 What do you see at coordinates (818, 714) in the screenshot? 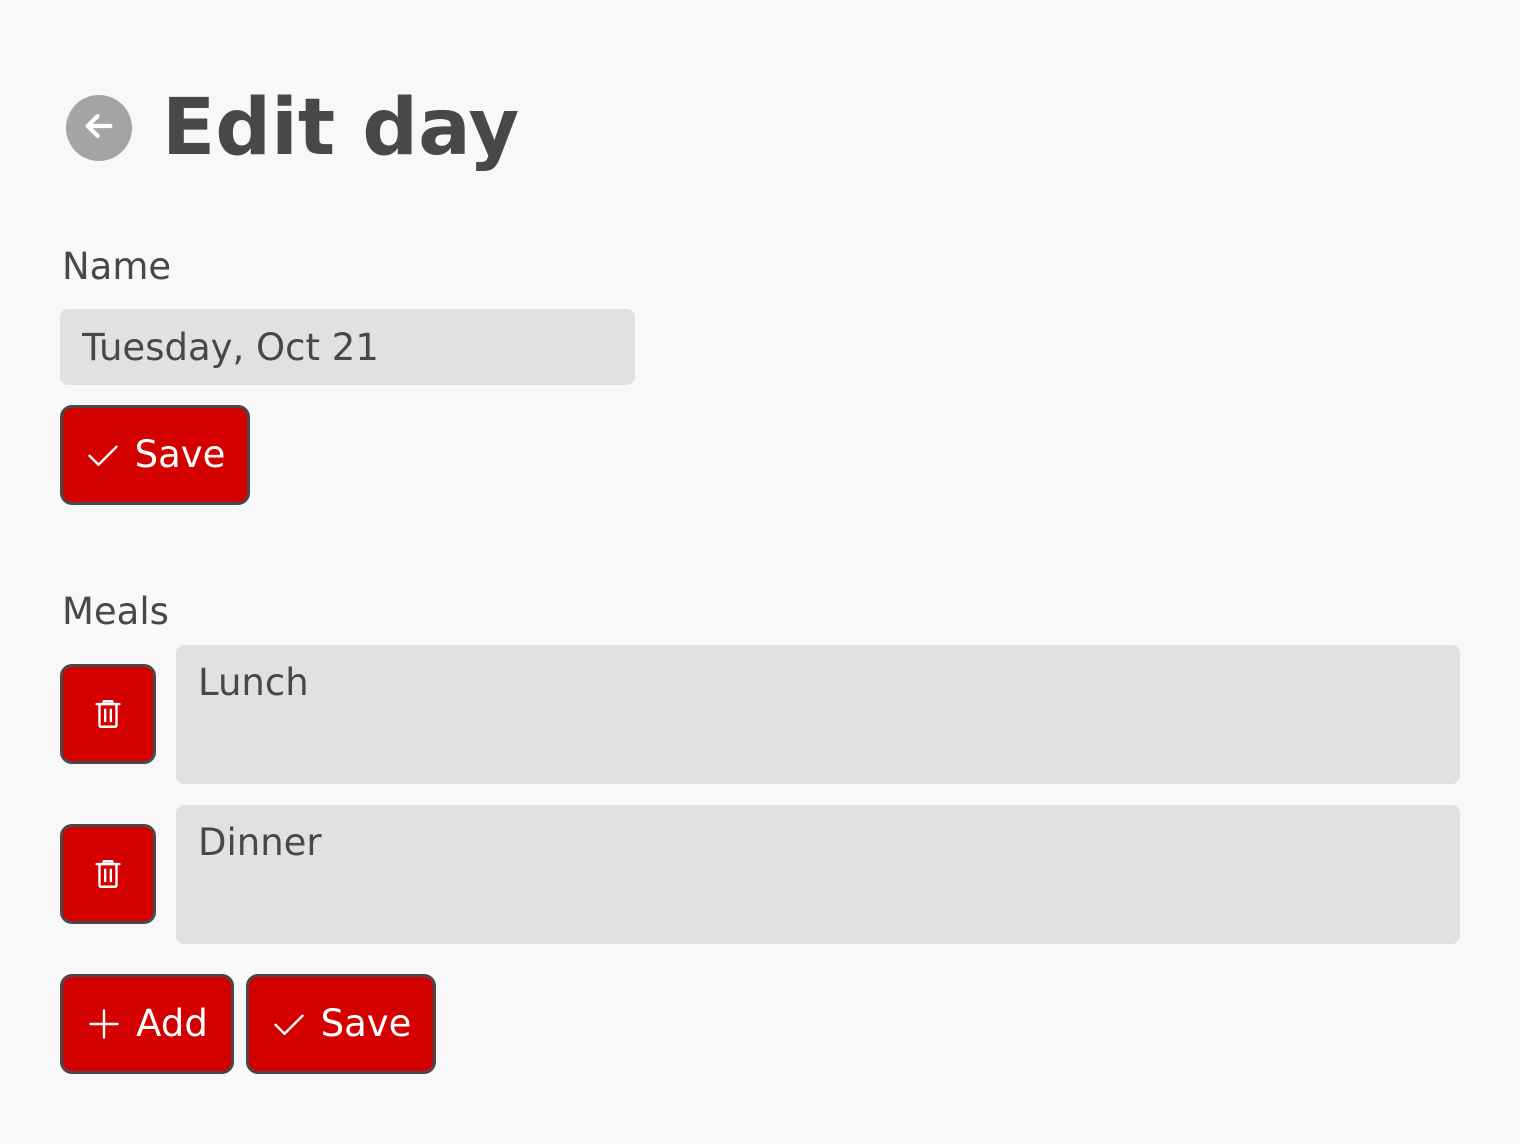
I see `meal-input-lunch: Lunch` at bounding box center [818, 714].